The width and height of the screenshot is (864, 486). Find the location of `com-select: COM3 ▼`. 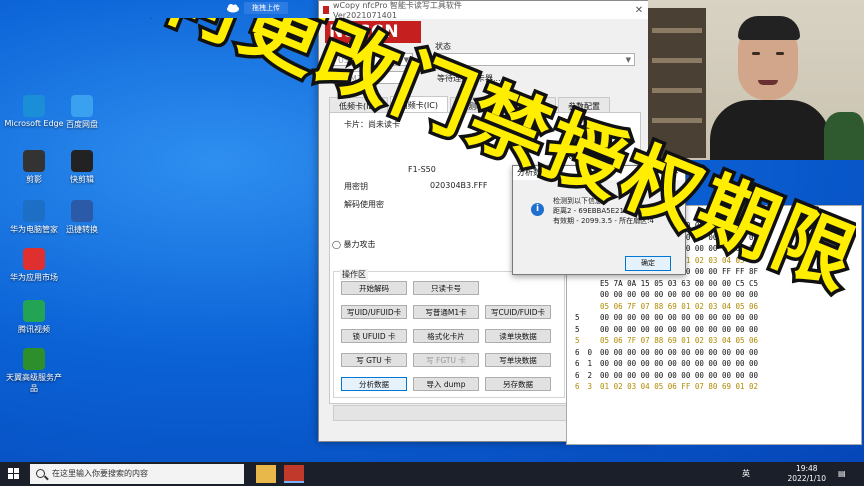

com-select: COM3 ▼ is located at coordinates (373, 77).